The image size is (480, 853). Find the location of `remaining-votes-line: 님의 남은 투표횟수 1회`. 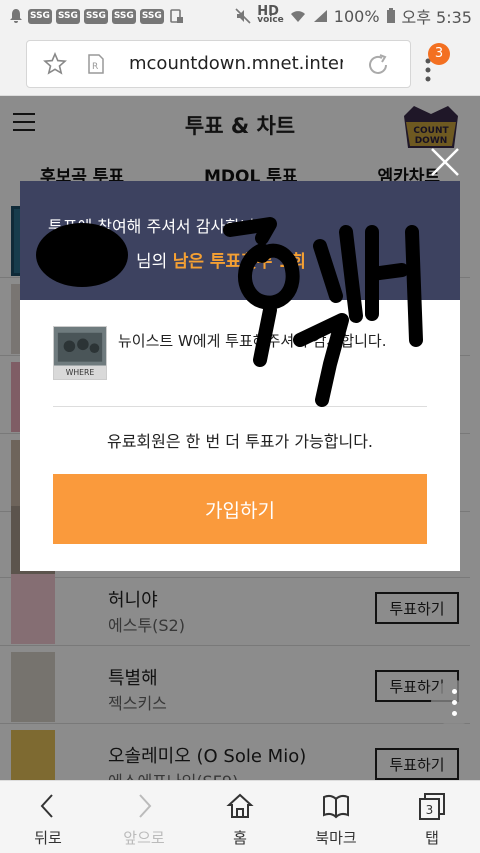

remaining-votes-line: 님의 남은 투표횟수 1회 is located at coordinates (240, 259).